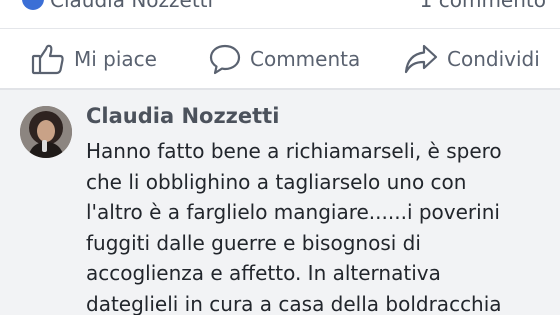  Describe the element at coordinates (182, 116) in the screenshot. I see `comment-author: Claudia Nozzetti` at that location.